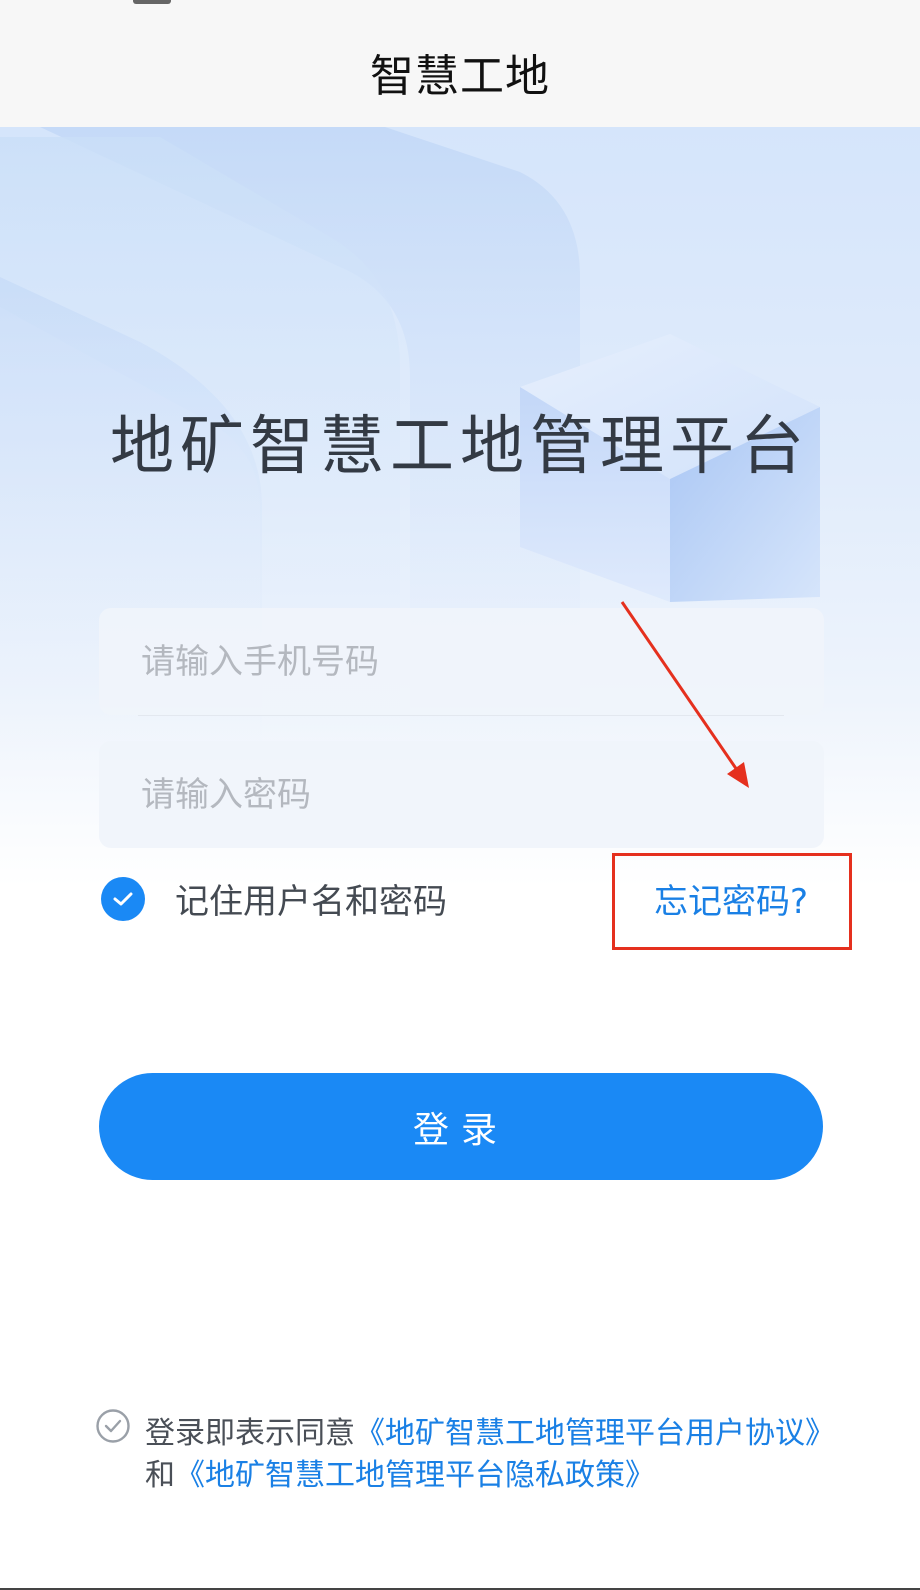 The image size is (920, 1590). Describe the element at coordinates (732, 901) in the screenshot. I see `annotation-highlight-box` at that location.